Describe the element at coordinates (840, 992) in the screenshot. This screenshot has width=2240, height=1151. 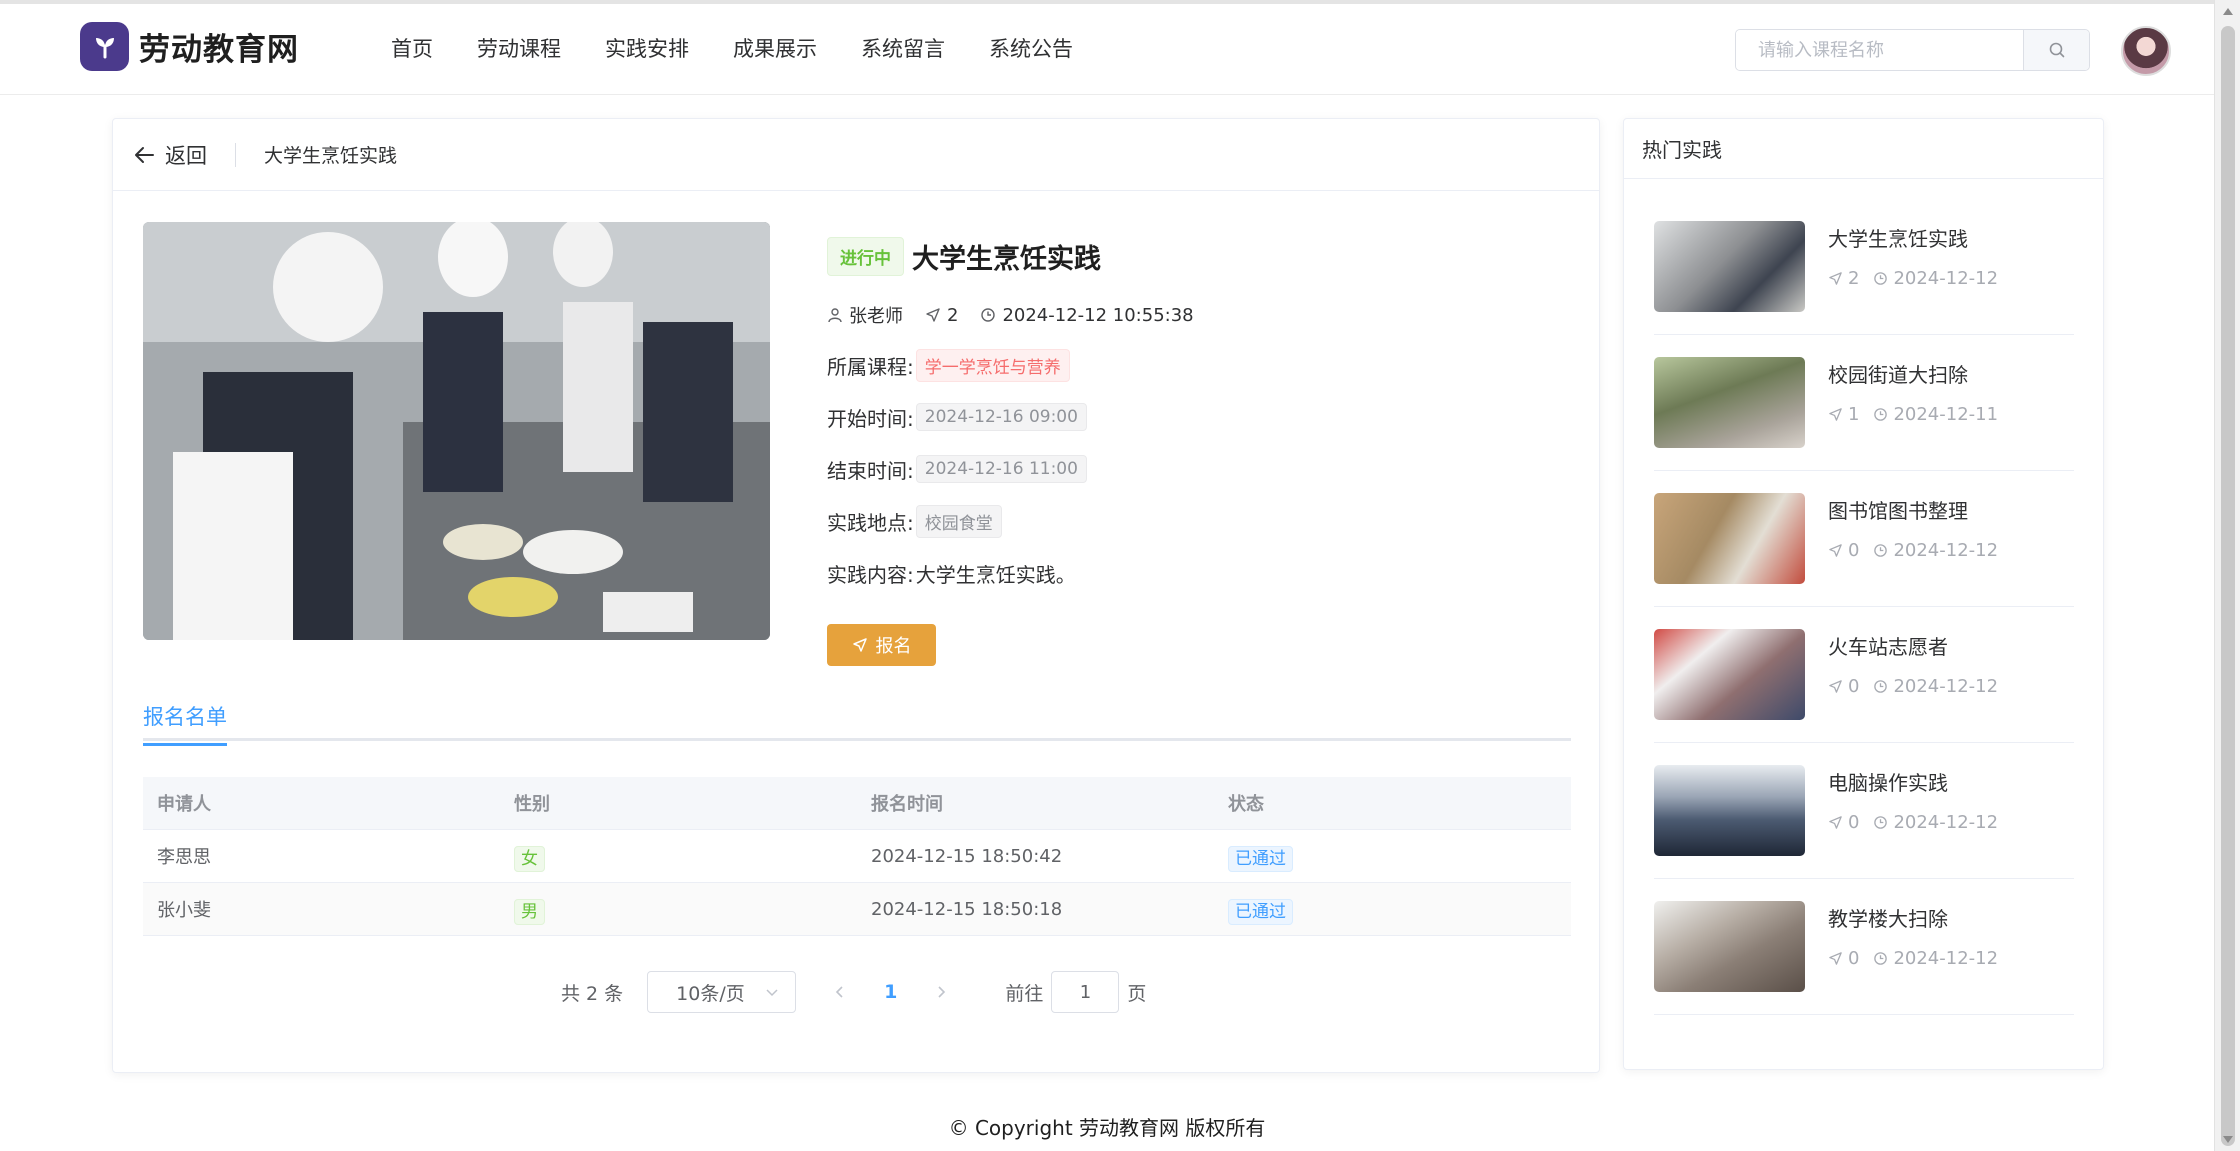
I see `prev-page-button` at that location.